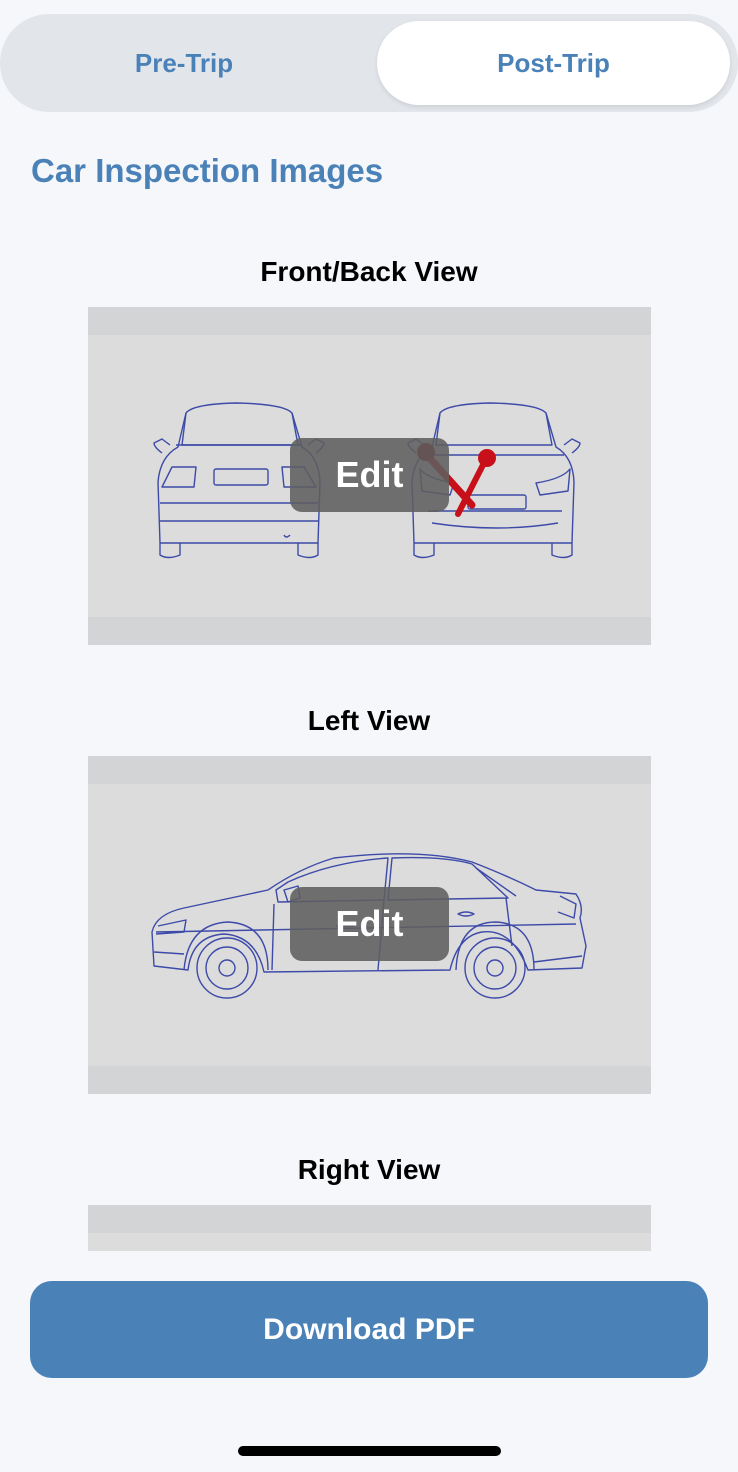 Image resolution: width=738 pixels, height=1472 pixels. Describe the element at coordinates (369, 1451) in the screenshot. I see `home-indicator` at that location.